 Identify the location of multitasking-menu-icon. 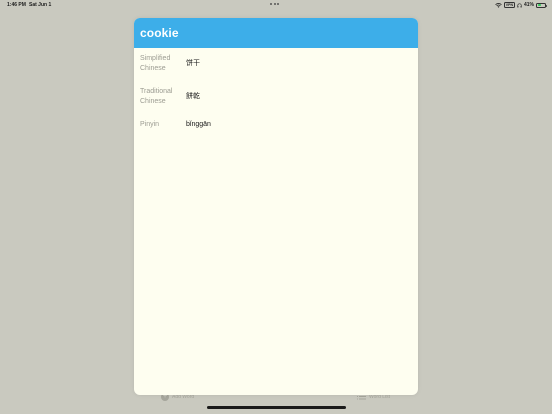
(274, 4).